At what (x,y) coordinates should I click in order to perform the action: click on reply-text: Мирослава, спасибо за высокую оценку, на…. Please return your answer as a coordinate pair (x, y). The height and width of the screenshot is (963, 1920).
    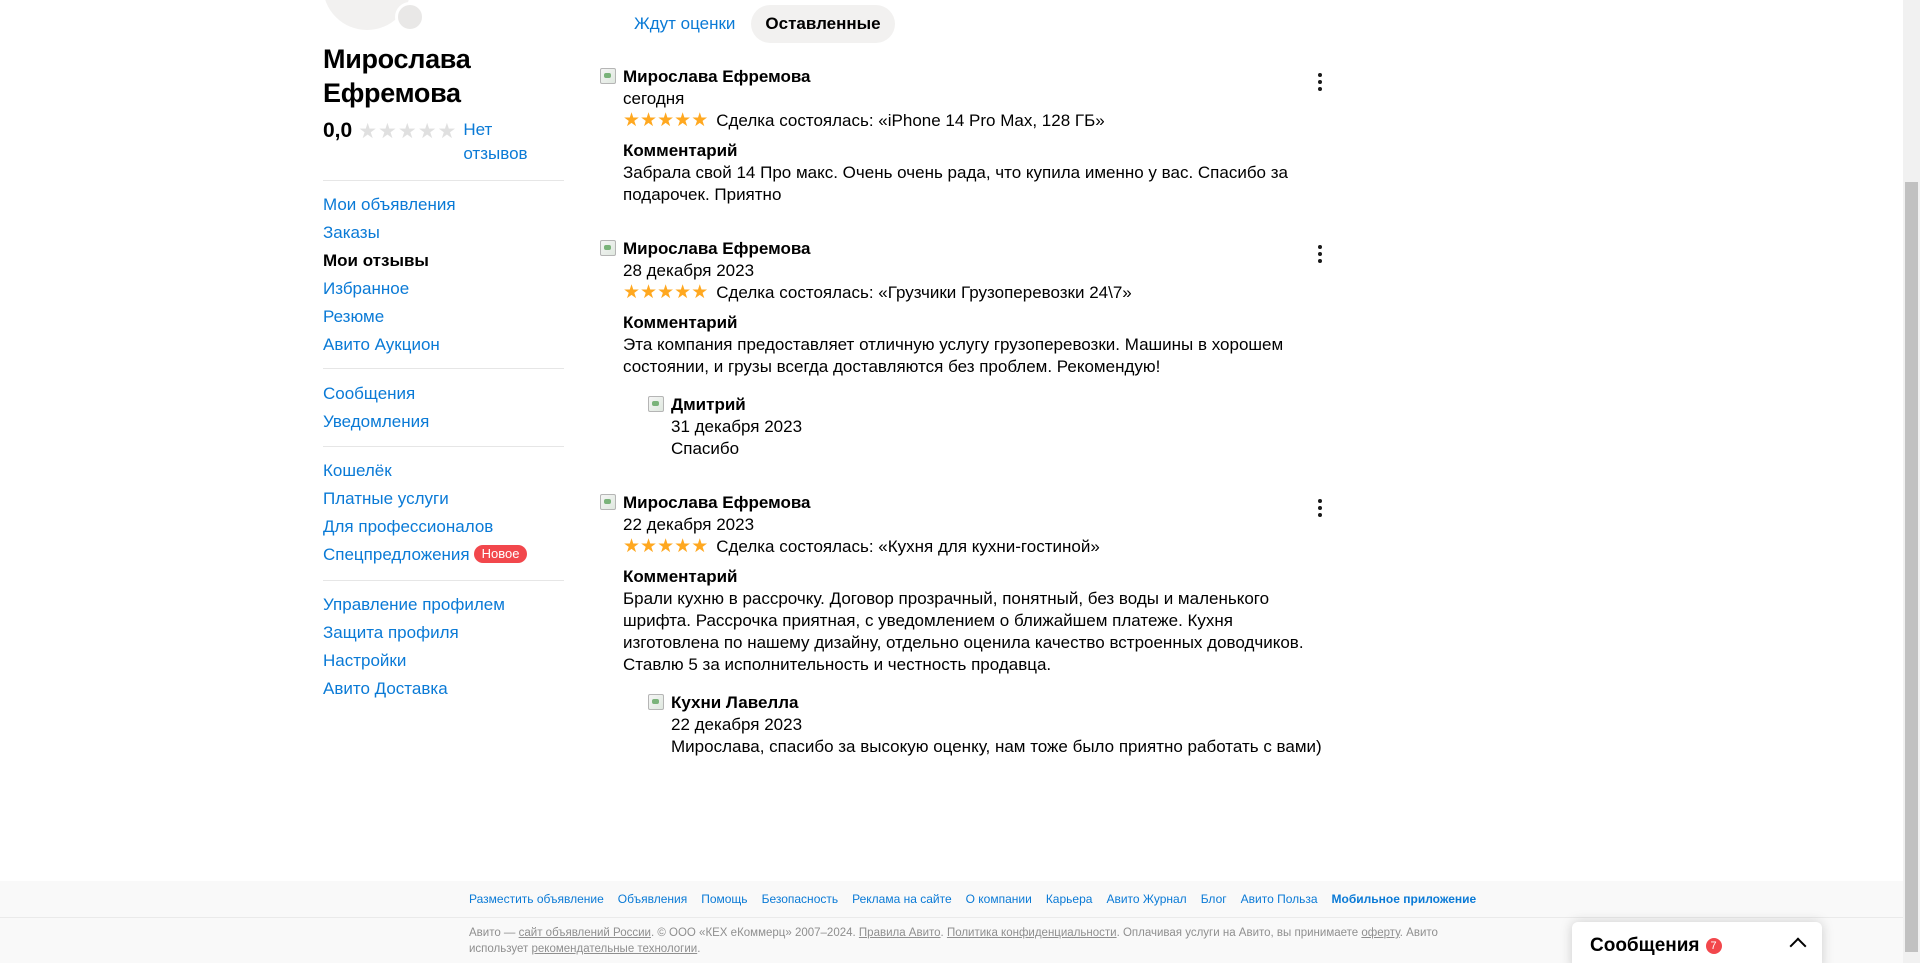
    Looking at the image, I should click on (996, 746).